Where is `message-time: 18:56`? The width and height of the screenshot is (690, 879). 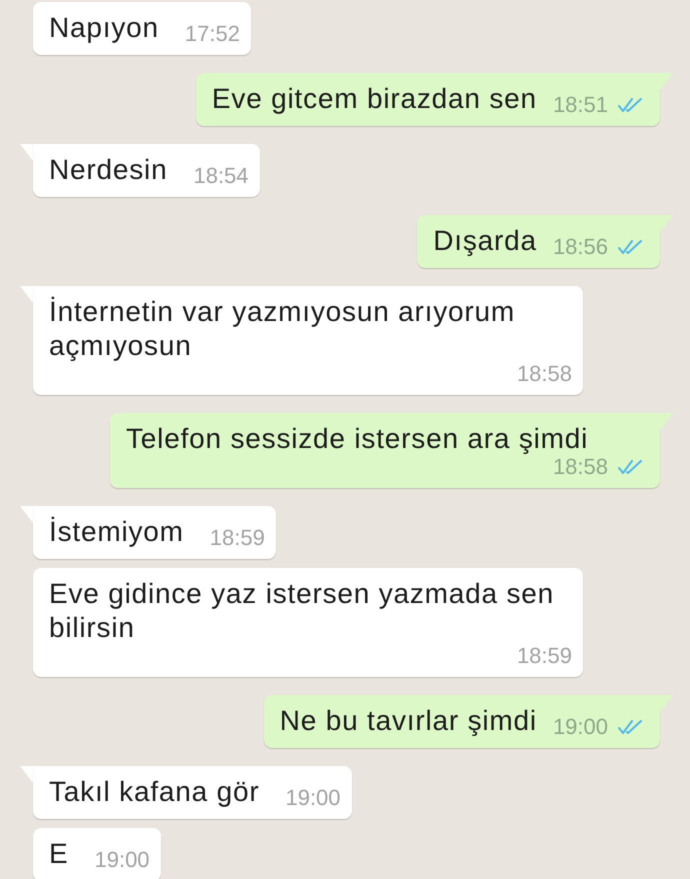 message-time: 18:56 is located at coordinates (580, 247).